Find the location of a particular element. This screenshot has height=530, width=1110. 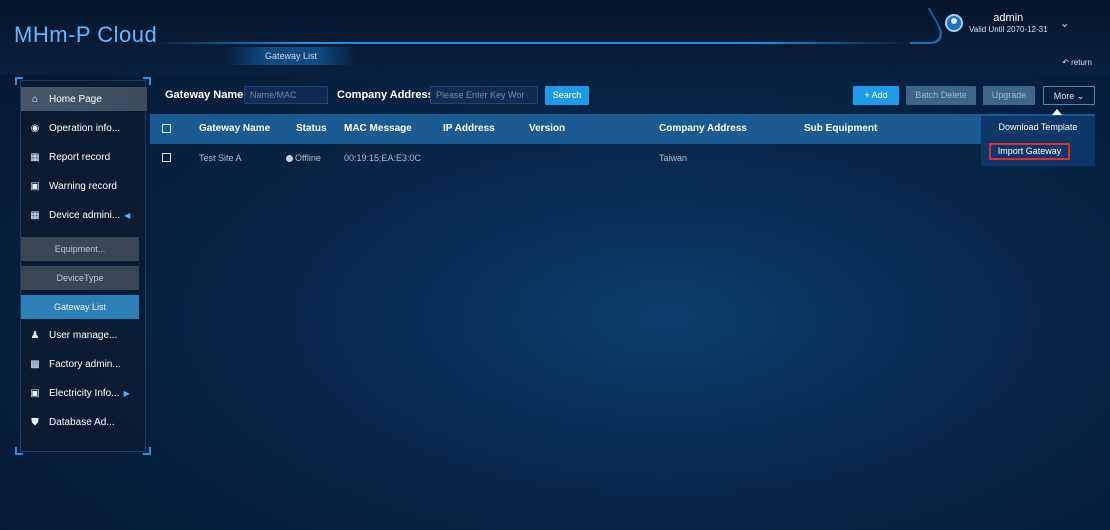

return-icon: ↶ is located at coordinates (1065, 62).